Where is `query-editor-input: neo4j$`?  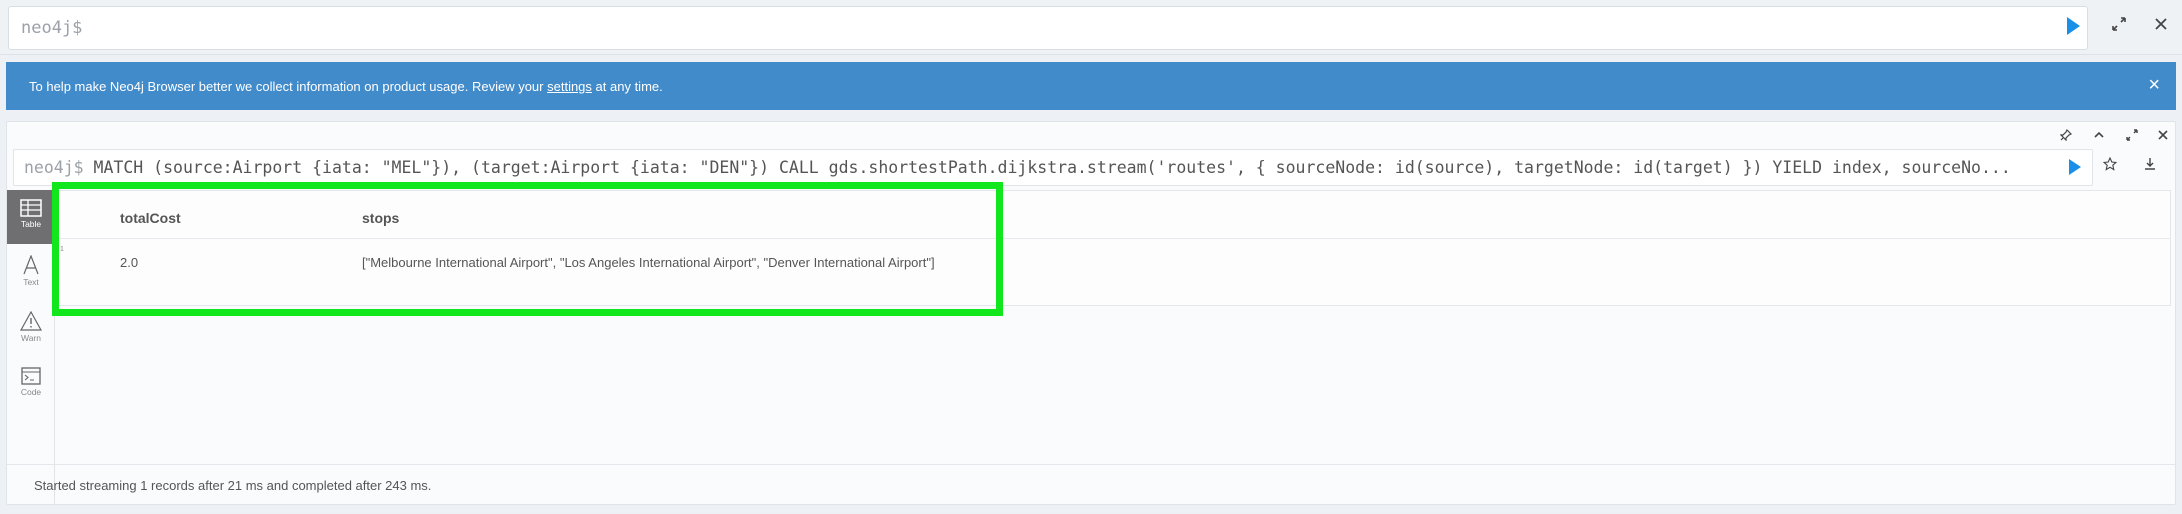 query-editor-input: neo4j$ is located at coordinates (1048, 28).